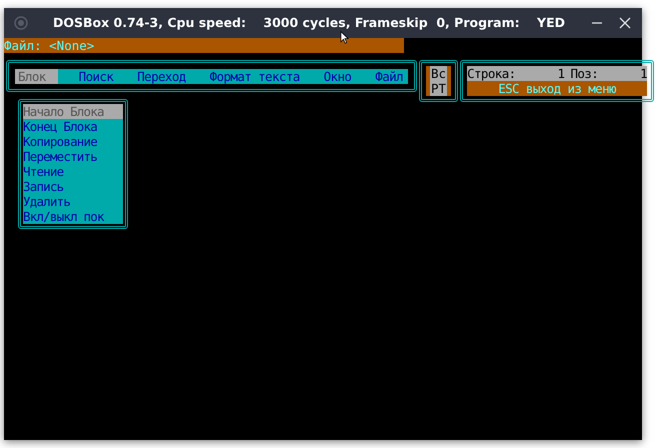  I want to click on line-value: 1, so click(560, 73).